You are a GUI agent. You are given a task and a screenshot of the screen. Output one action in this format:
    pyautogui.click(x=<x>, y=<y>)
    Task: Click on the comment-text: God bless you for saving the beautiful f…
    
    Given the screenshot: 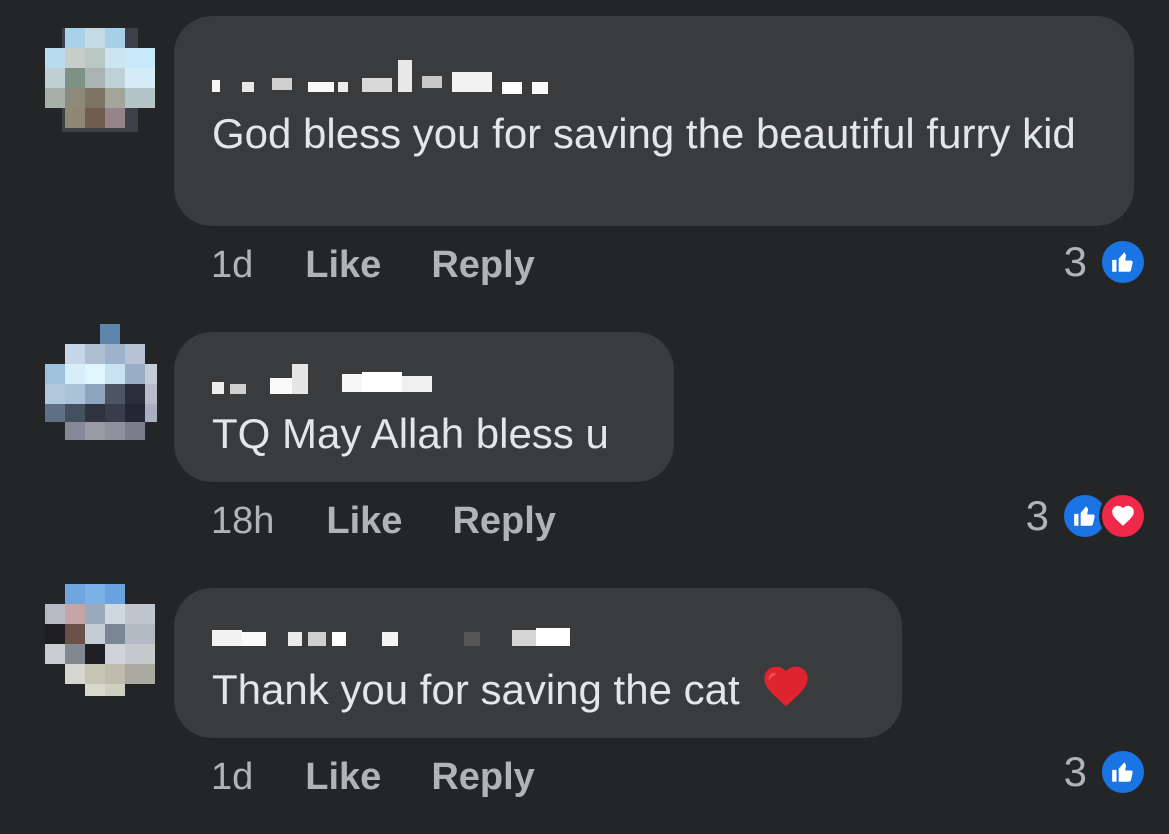 What is the action you would take?
    pyautogui.click(x=644, y=133)
    